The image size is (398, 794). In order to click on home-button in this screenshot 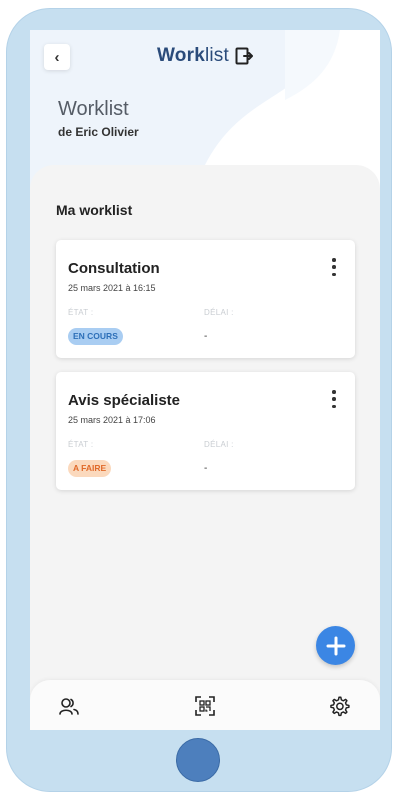, I will do `click(198, 760)`.